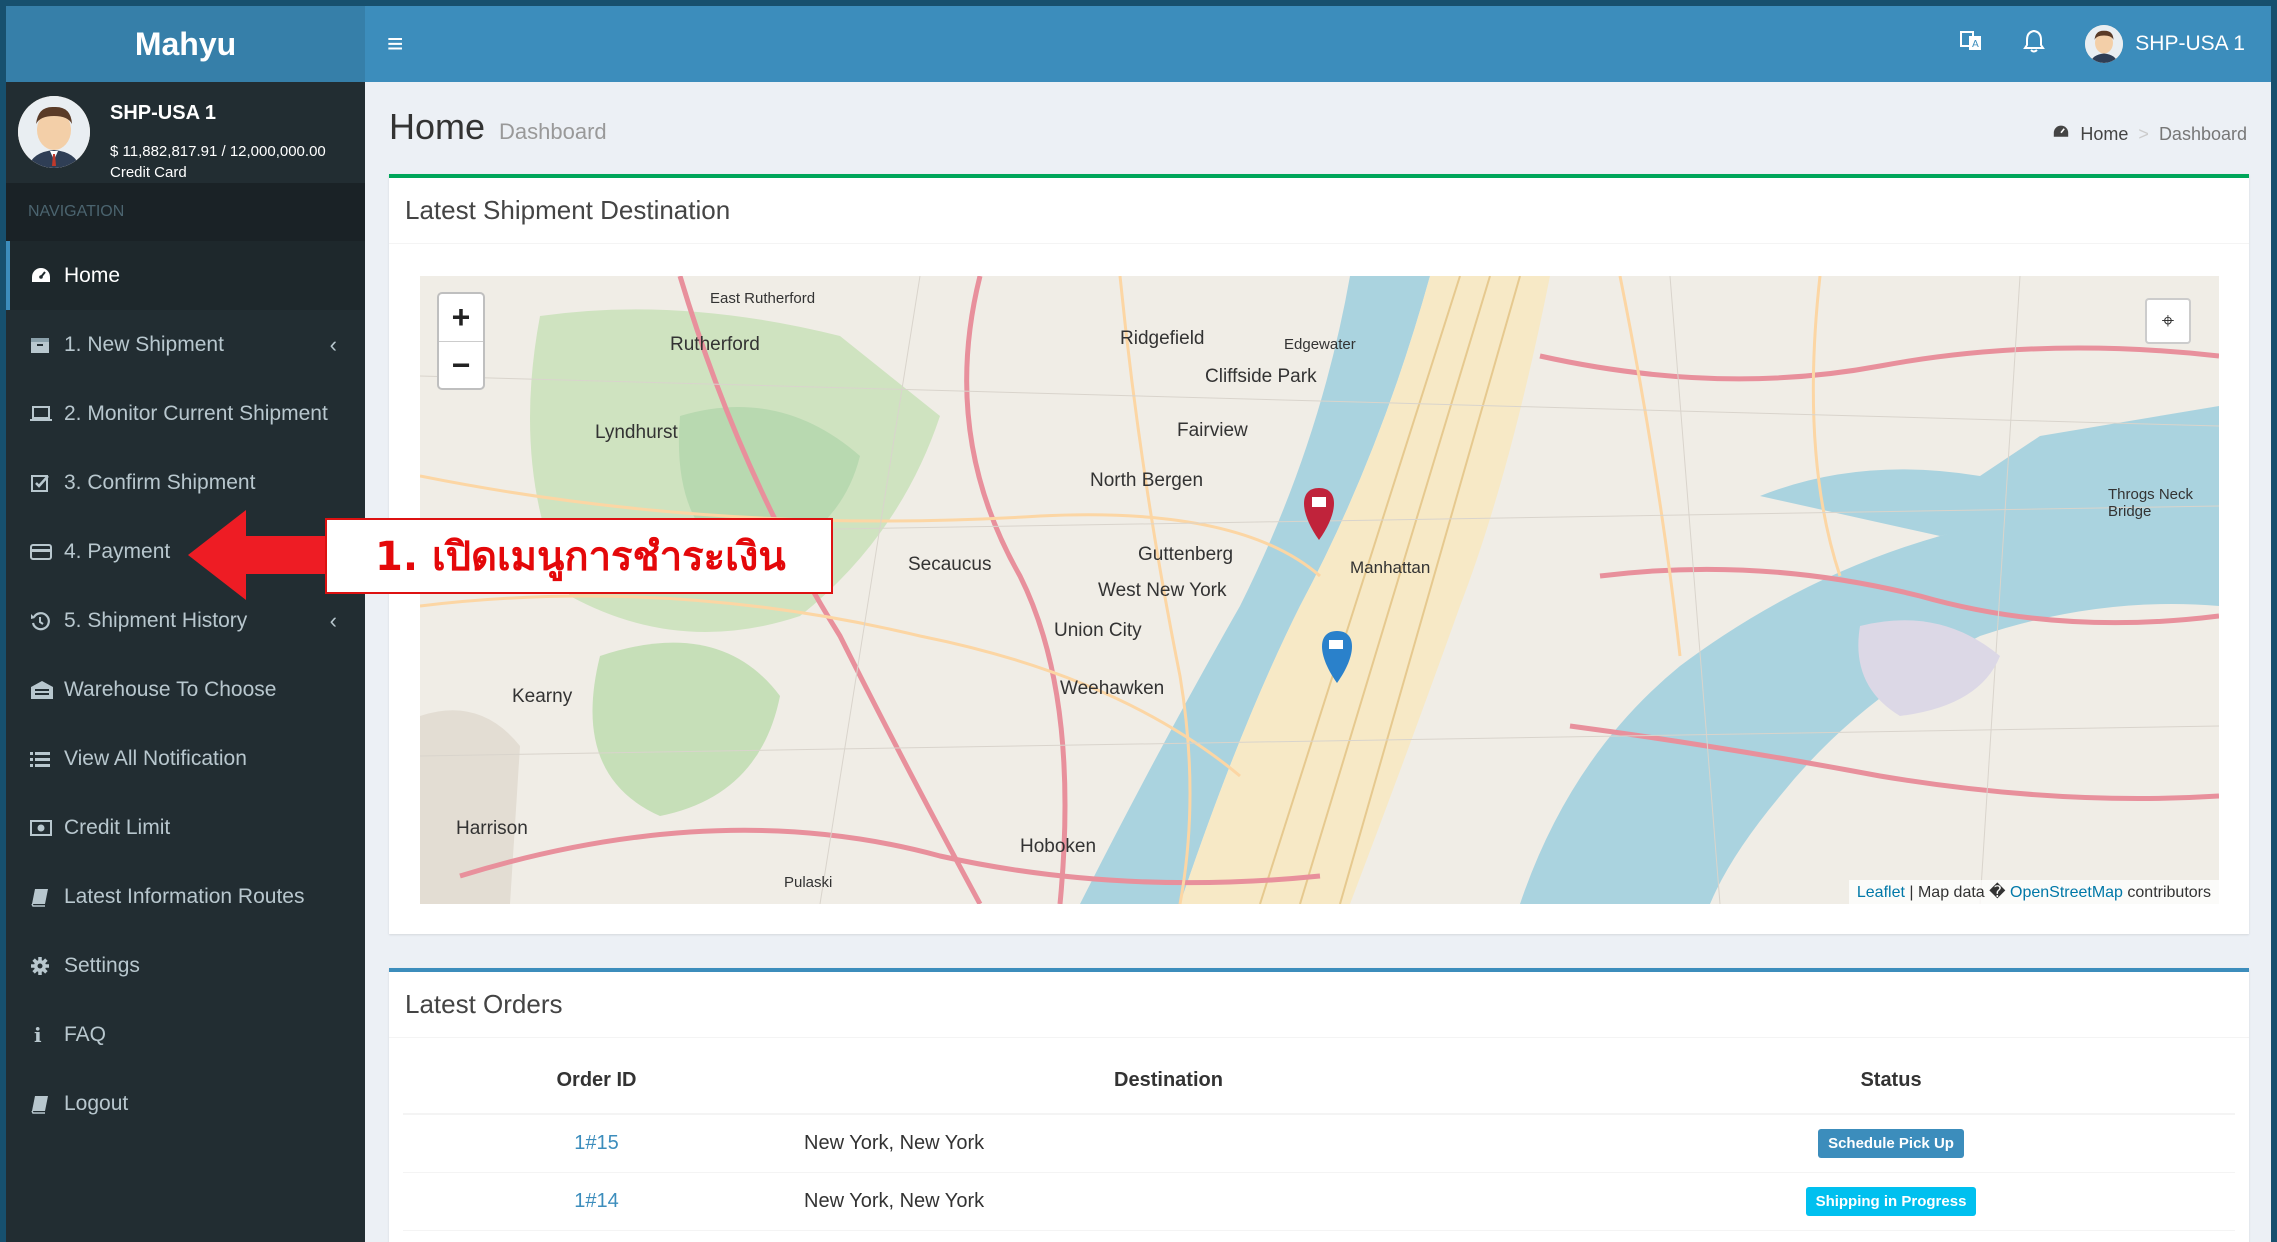 This screenshot has width=2277, height=1242. Describe the element at coordinates (185, 275) in the screenshot. I see `sidebar-item-home: Home` at that location.